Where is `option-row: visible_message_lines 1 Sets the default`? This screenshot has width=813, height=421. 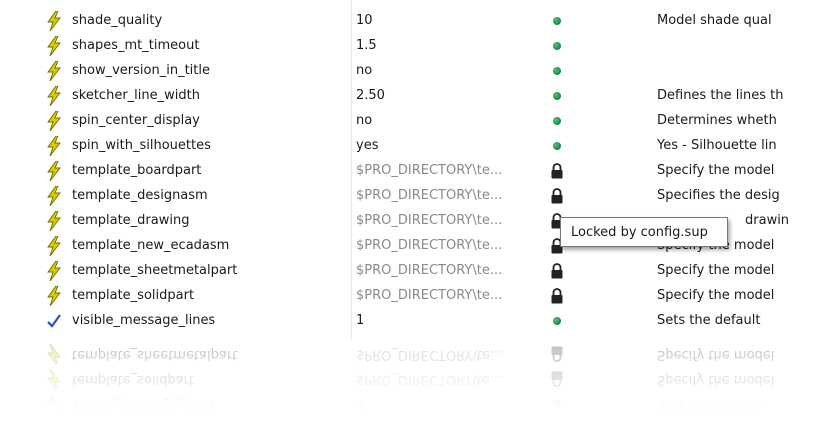
option-row: visible_message_lines 1 Sets the default is located at coordinates (406, 320).